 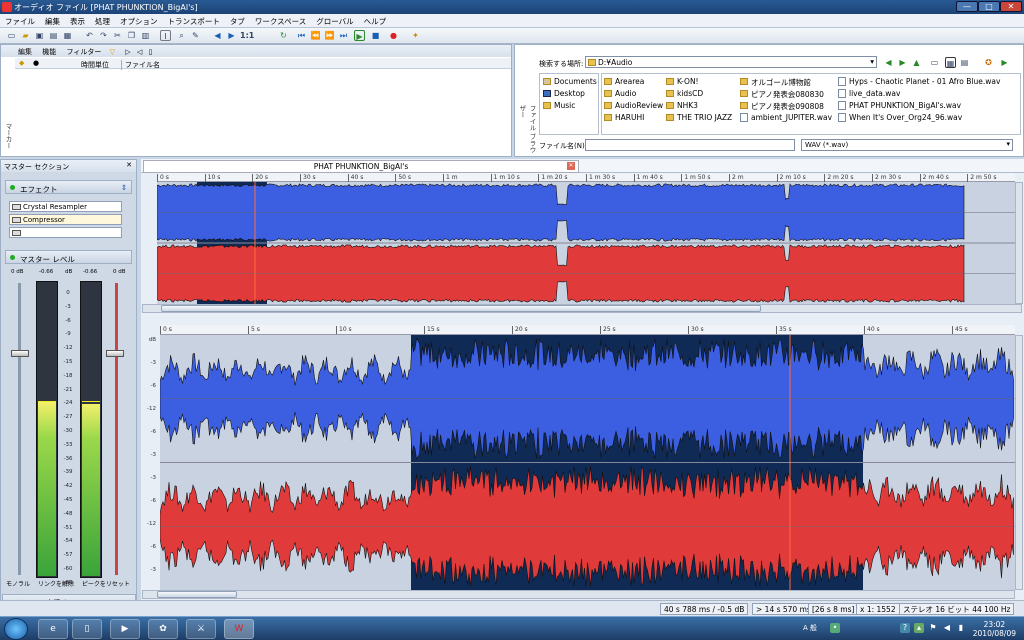 I want to click on menu-edit: 編集, so click(x=52, y=21).